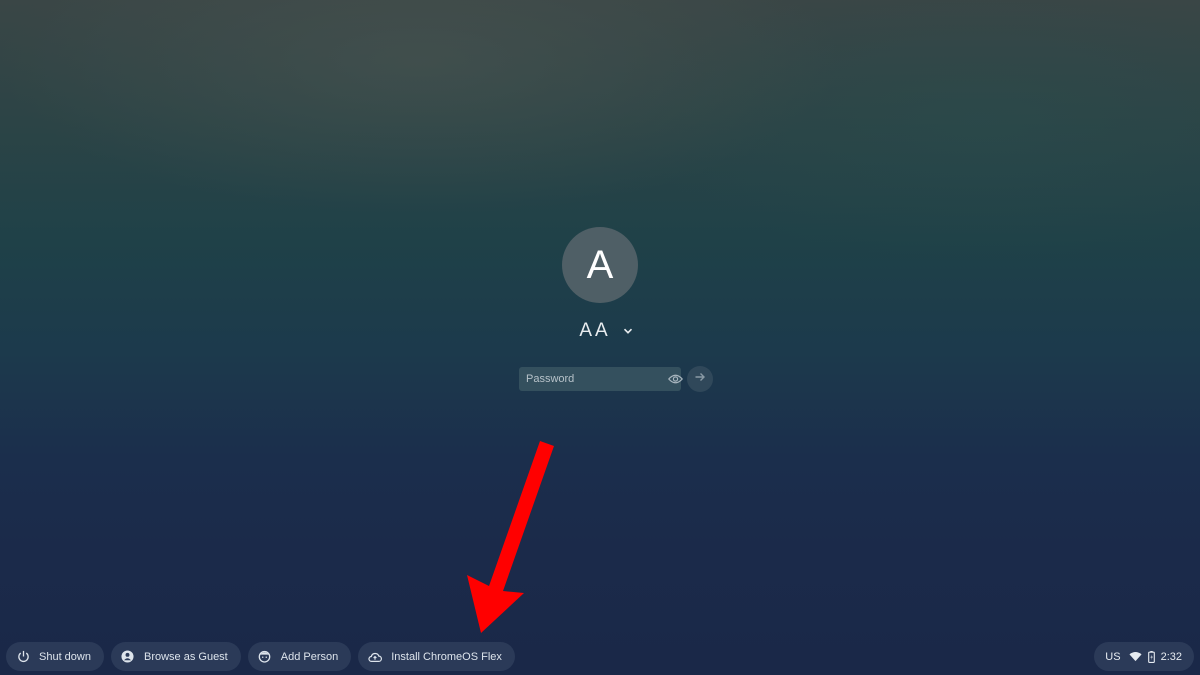 This screenshot has height=675, width=1200. Describe the element at coordinates (1151, 656) in the screenshot. I see `battery-icon` at that location.